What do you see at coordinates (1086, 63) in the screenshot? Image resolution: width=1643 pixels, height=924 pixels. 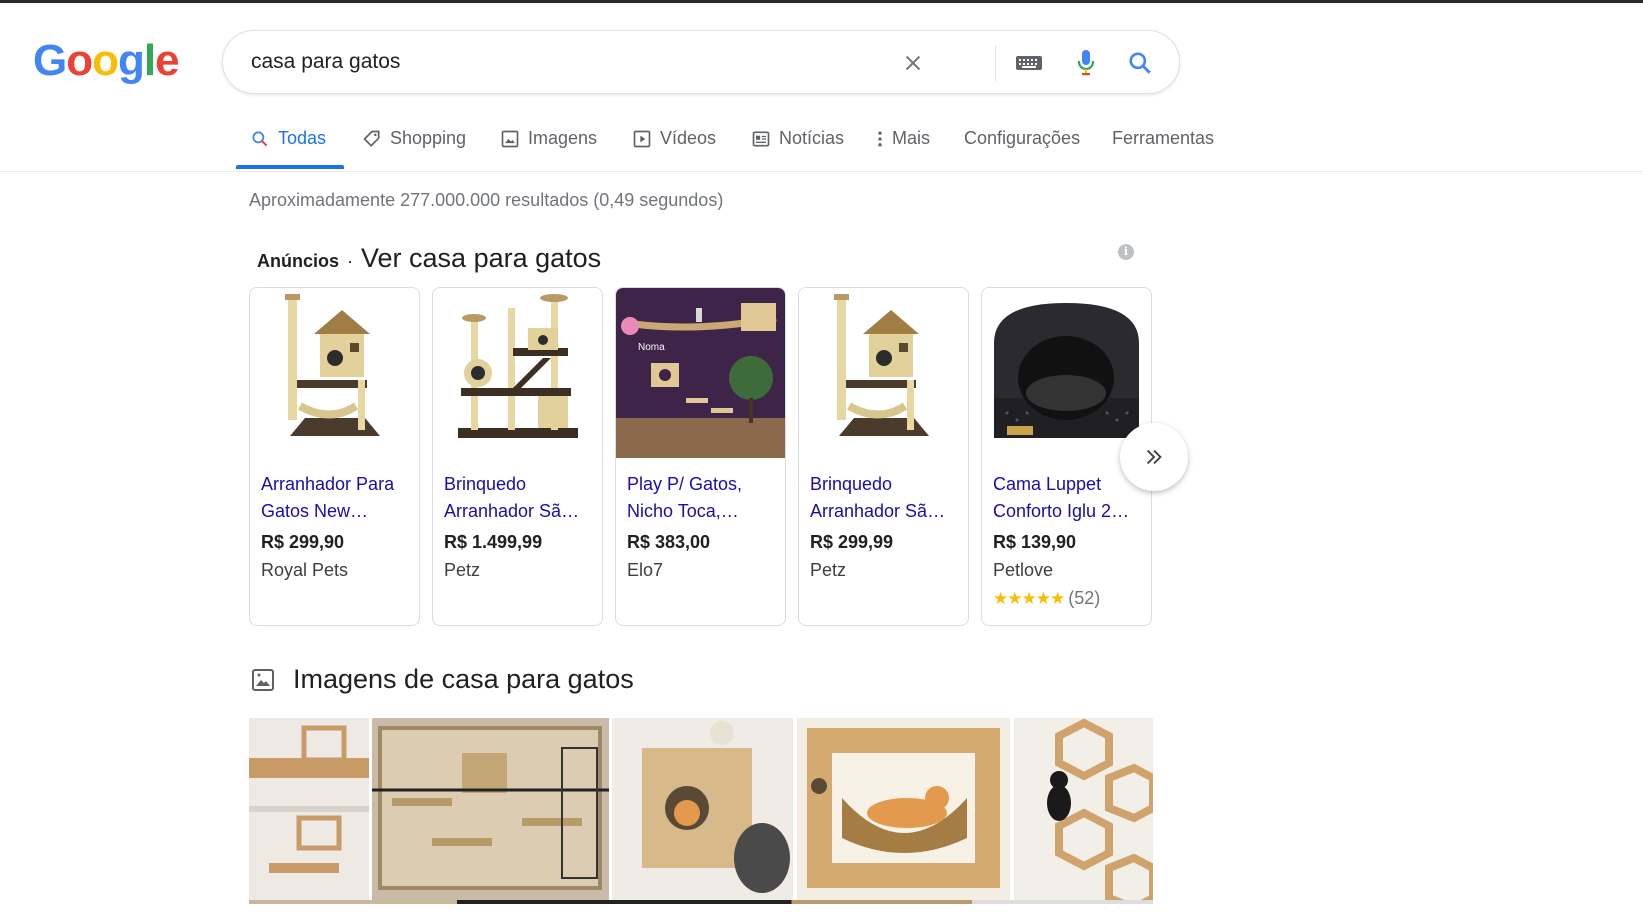 I see `microphone-icon` at bounding box center [1086, 63].